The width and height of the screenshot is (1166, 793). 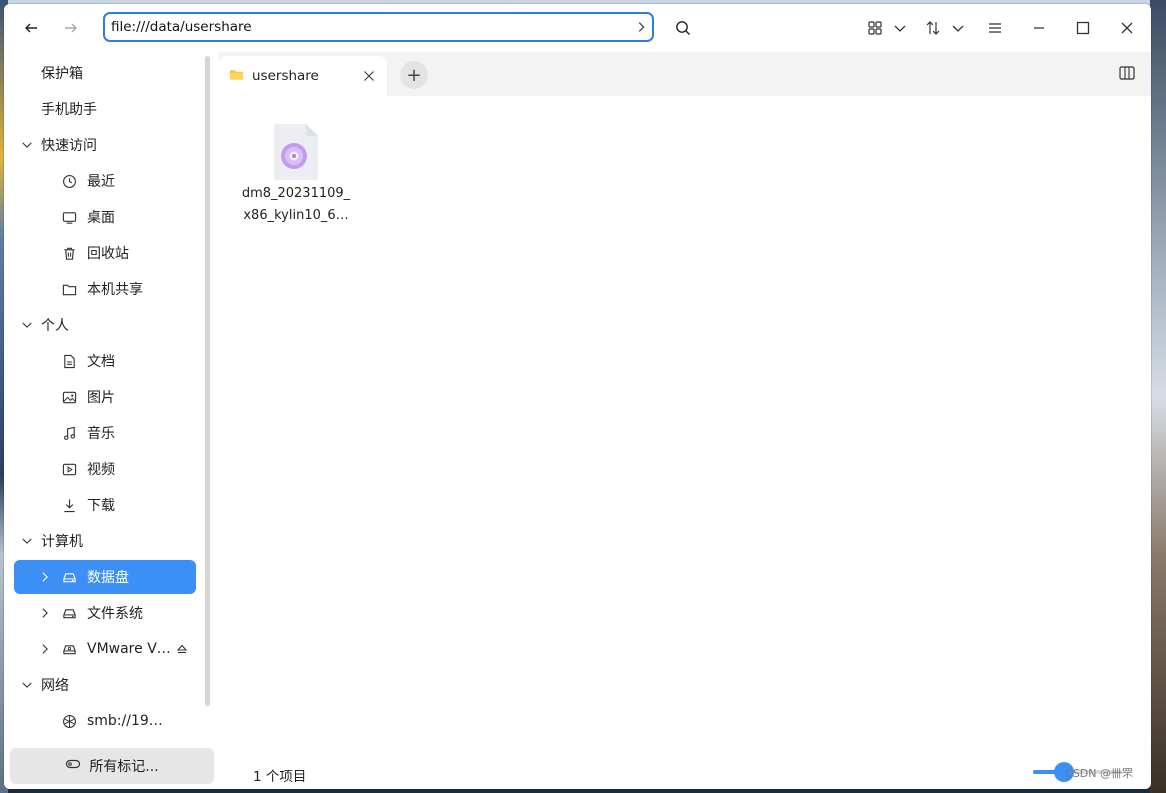 I want to click on sidebar-item-file-system: 文件系统, so click(x=105, y=613).